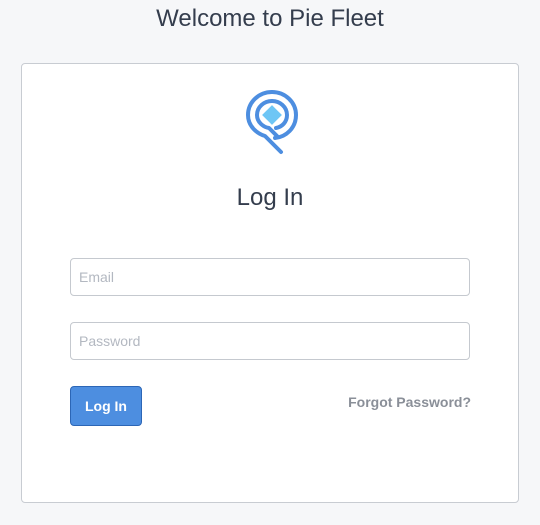 Image resolution: width=540 pixels, height=525 pixels. What do you see at coordinates (270, 341) in the screenshot?
I see `password-field` at bounding box center [270, 341].